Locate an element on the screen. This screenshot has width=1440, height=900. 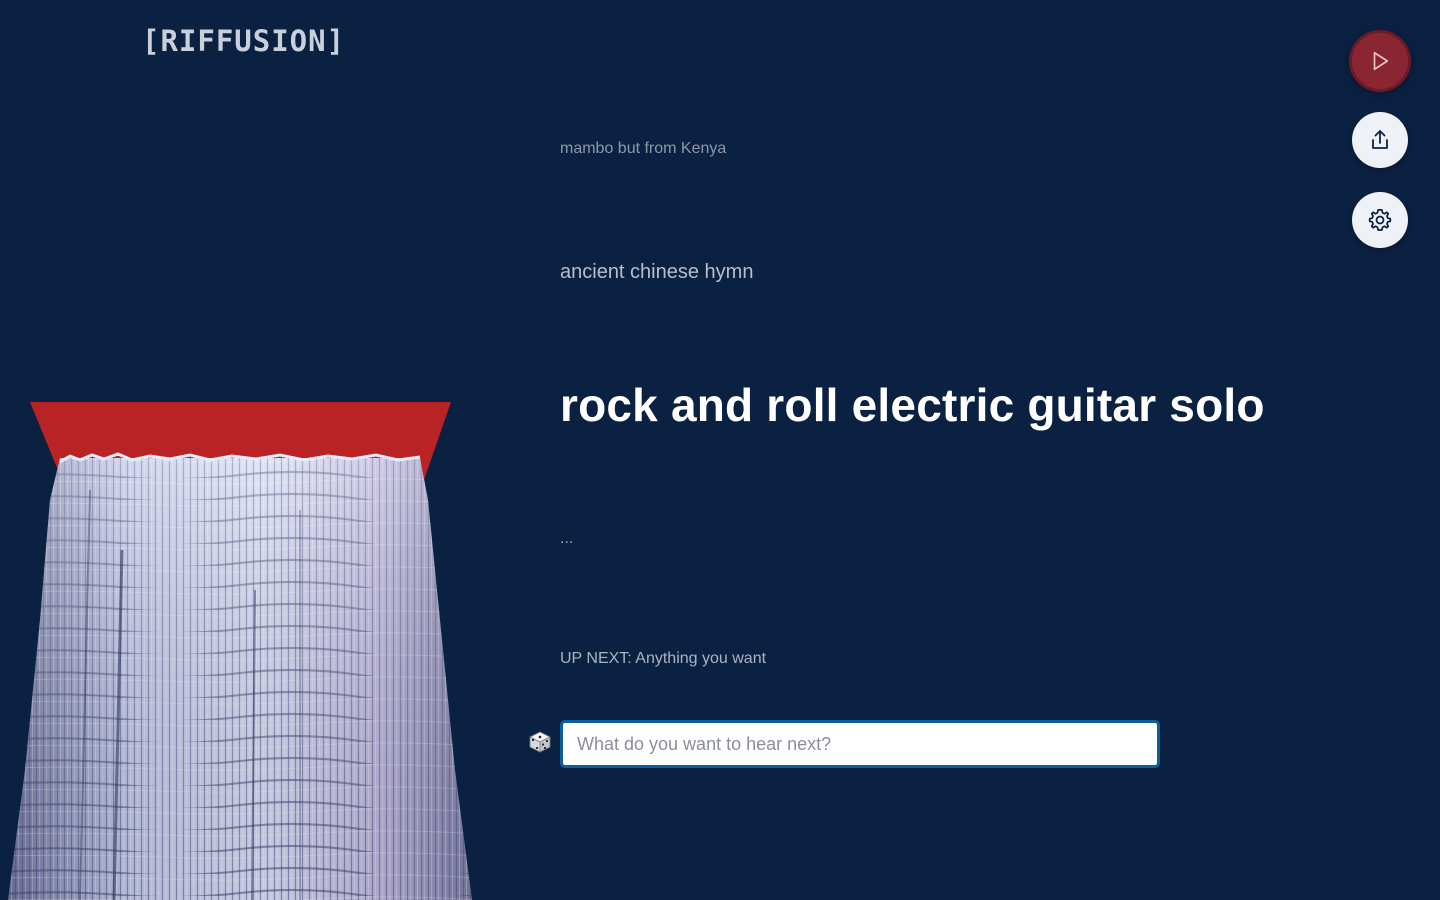
up-next-label: UP NEXT: Anything you want is located at coordinates (663, 658).